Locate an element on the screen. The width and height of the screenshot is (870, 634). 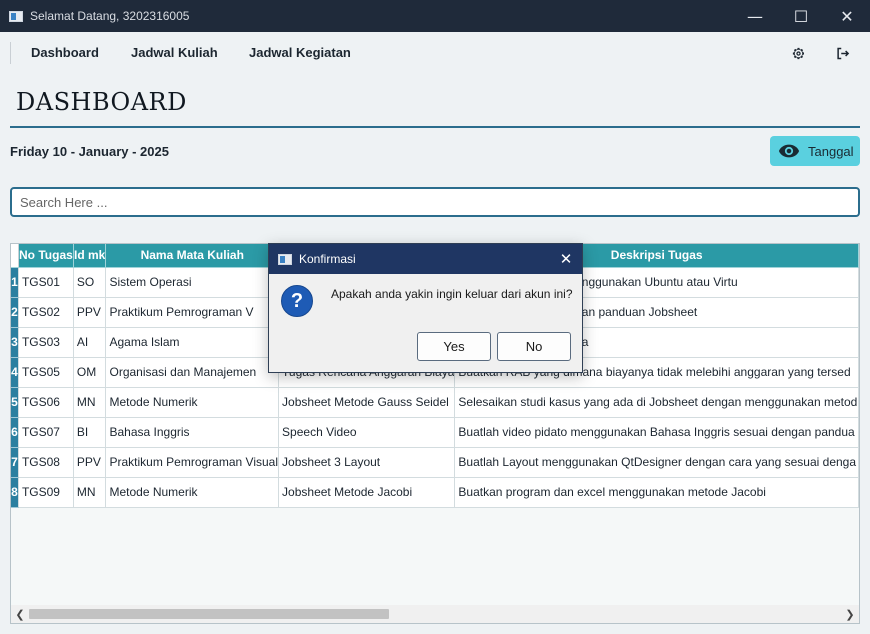
cell-no-tugas: TGS05 is located at coordinates (46, 372).